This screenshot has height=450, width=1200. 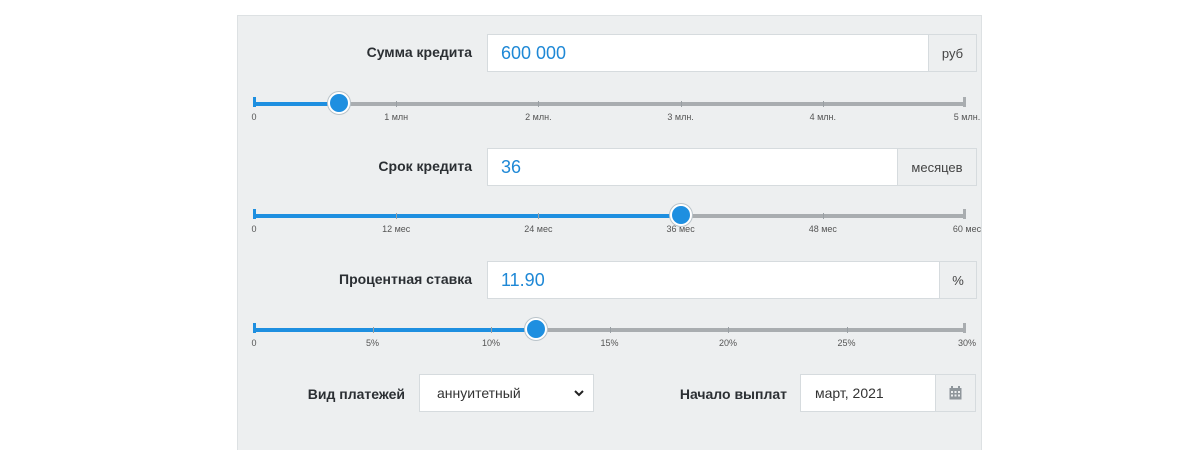 I want to click on interest-rate-slider: 0 5% 10% 15% 20% 25% 30%, so click(x=613, y=339).